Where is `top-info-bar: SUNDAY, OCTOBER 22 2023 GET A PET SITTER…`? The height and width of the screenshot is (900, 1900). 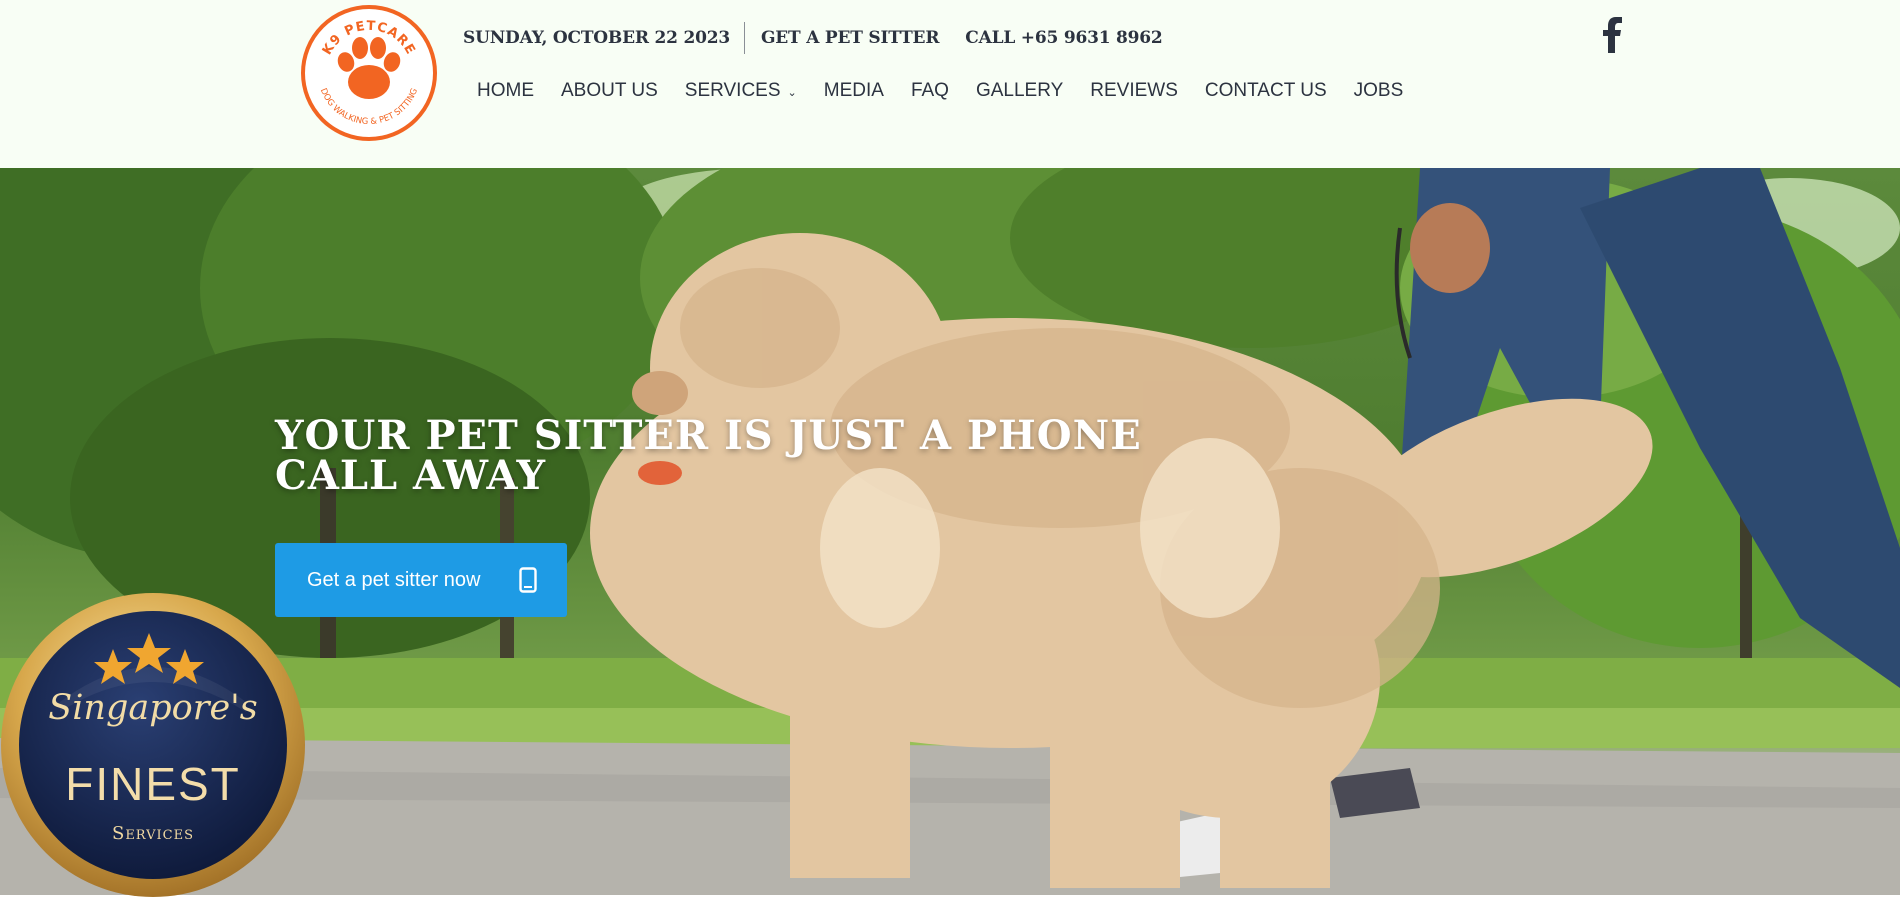 top-info-bar: SUNDAY, OCTOBER 22 2023 GET A PET SITTER… is located at coordinates (813, 38).